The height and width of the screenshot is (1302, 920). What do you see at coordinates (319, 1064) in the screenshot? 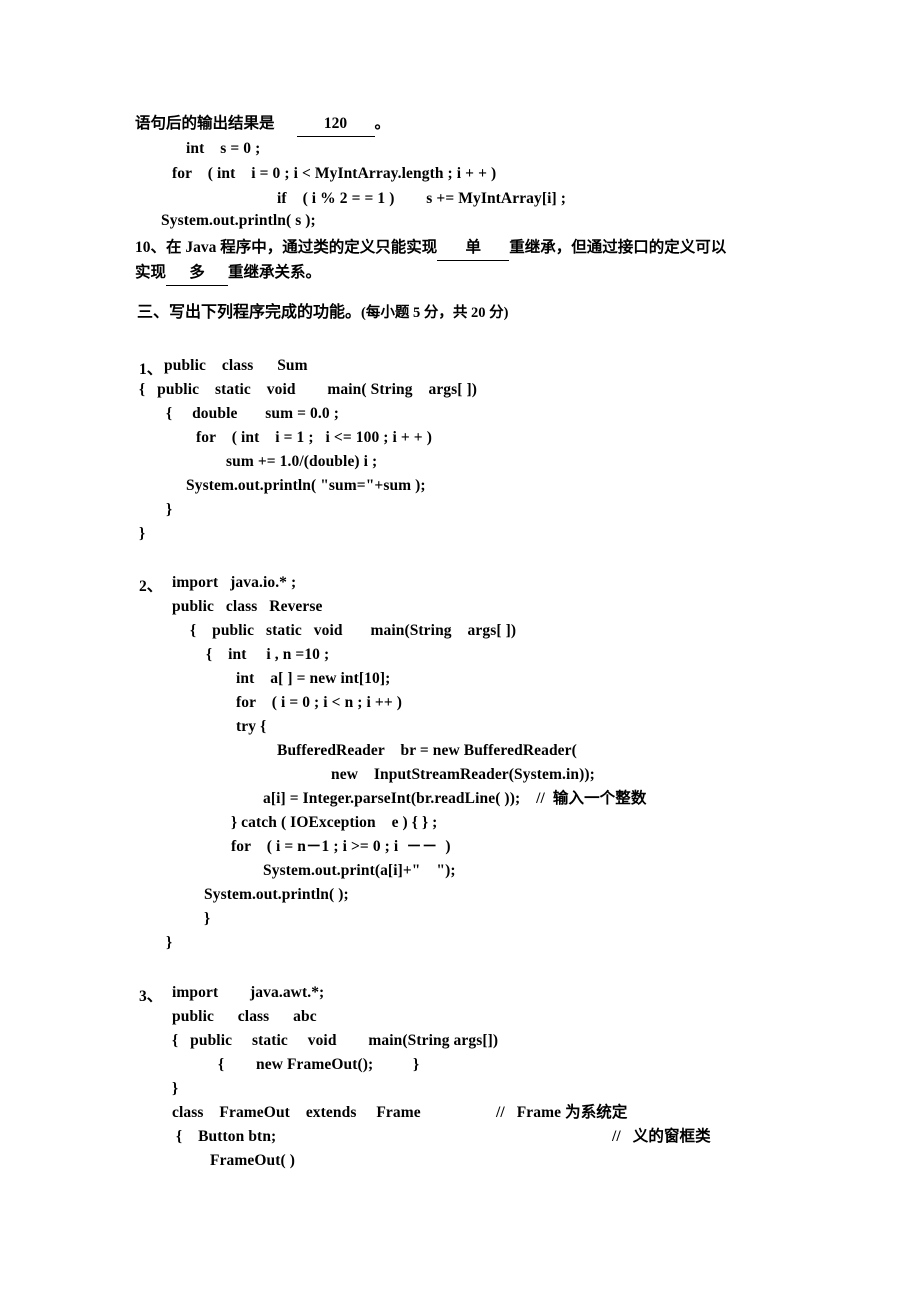
I see `program-3-line-3: { new FrameOut(); }` at bounding box center [319, 1064].